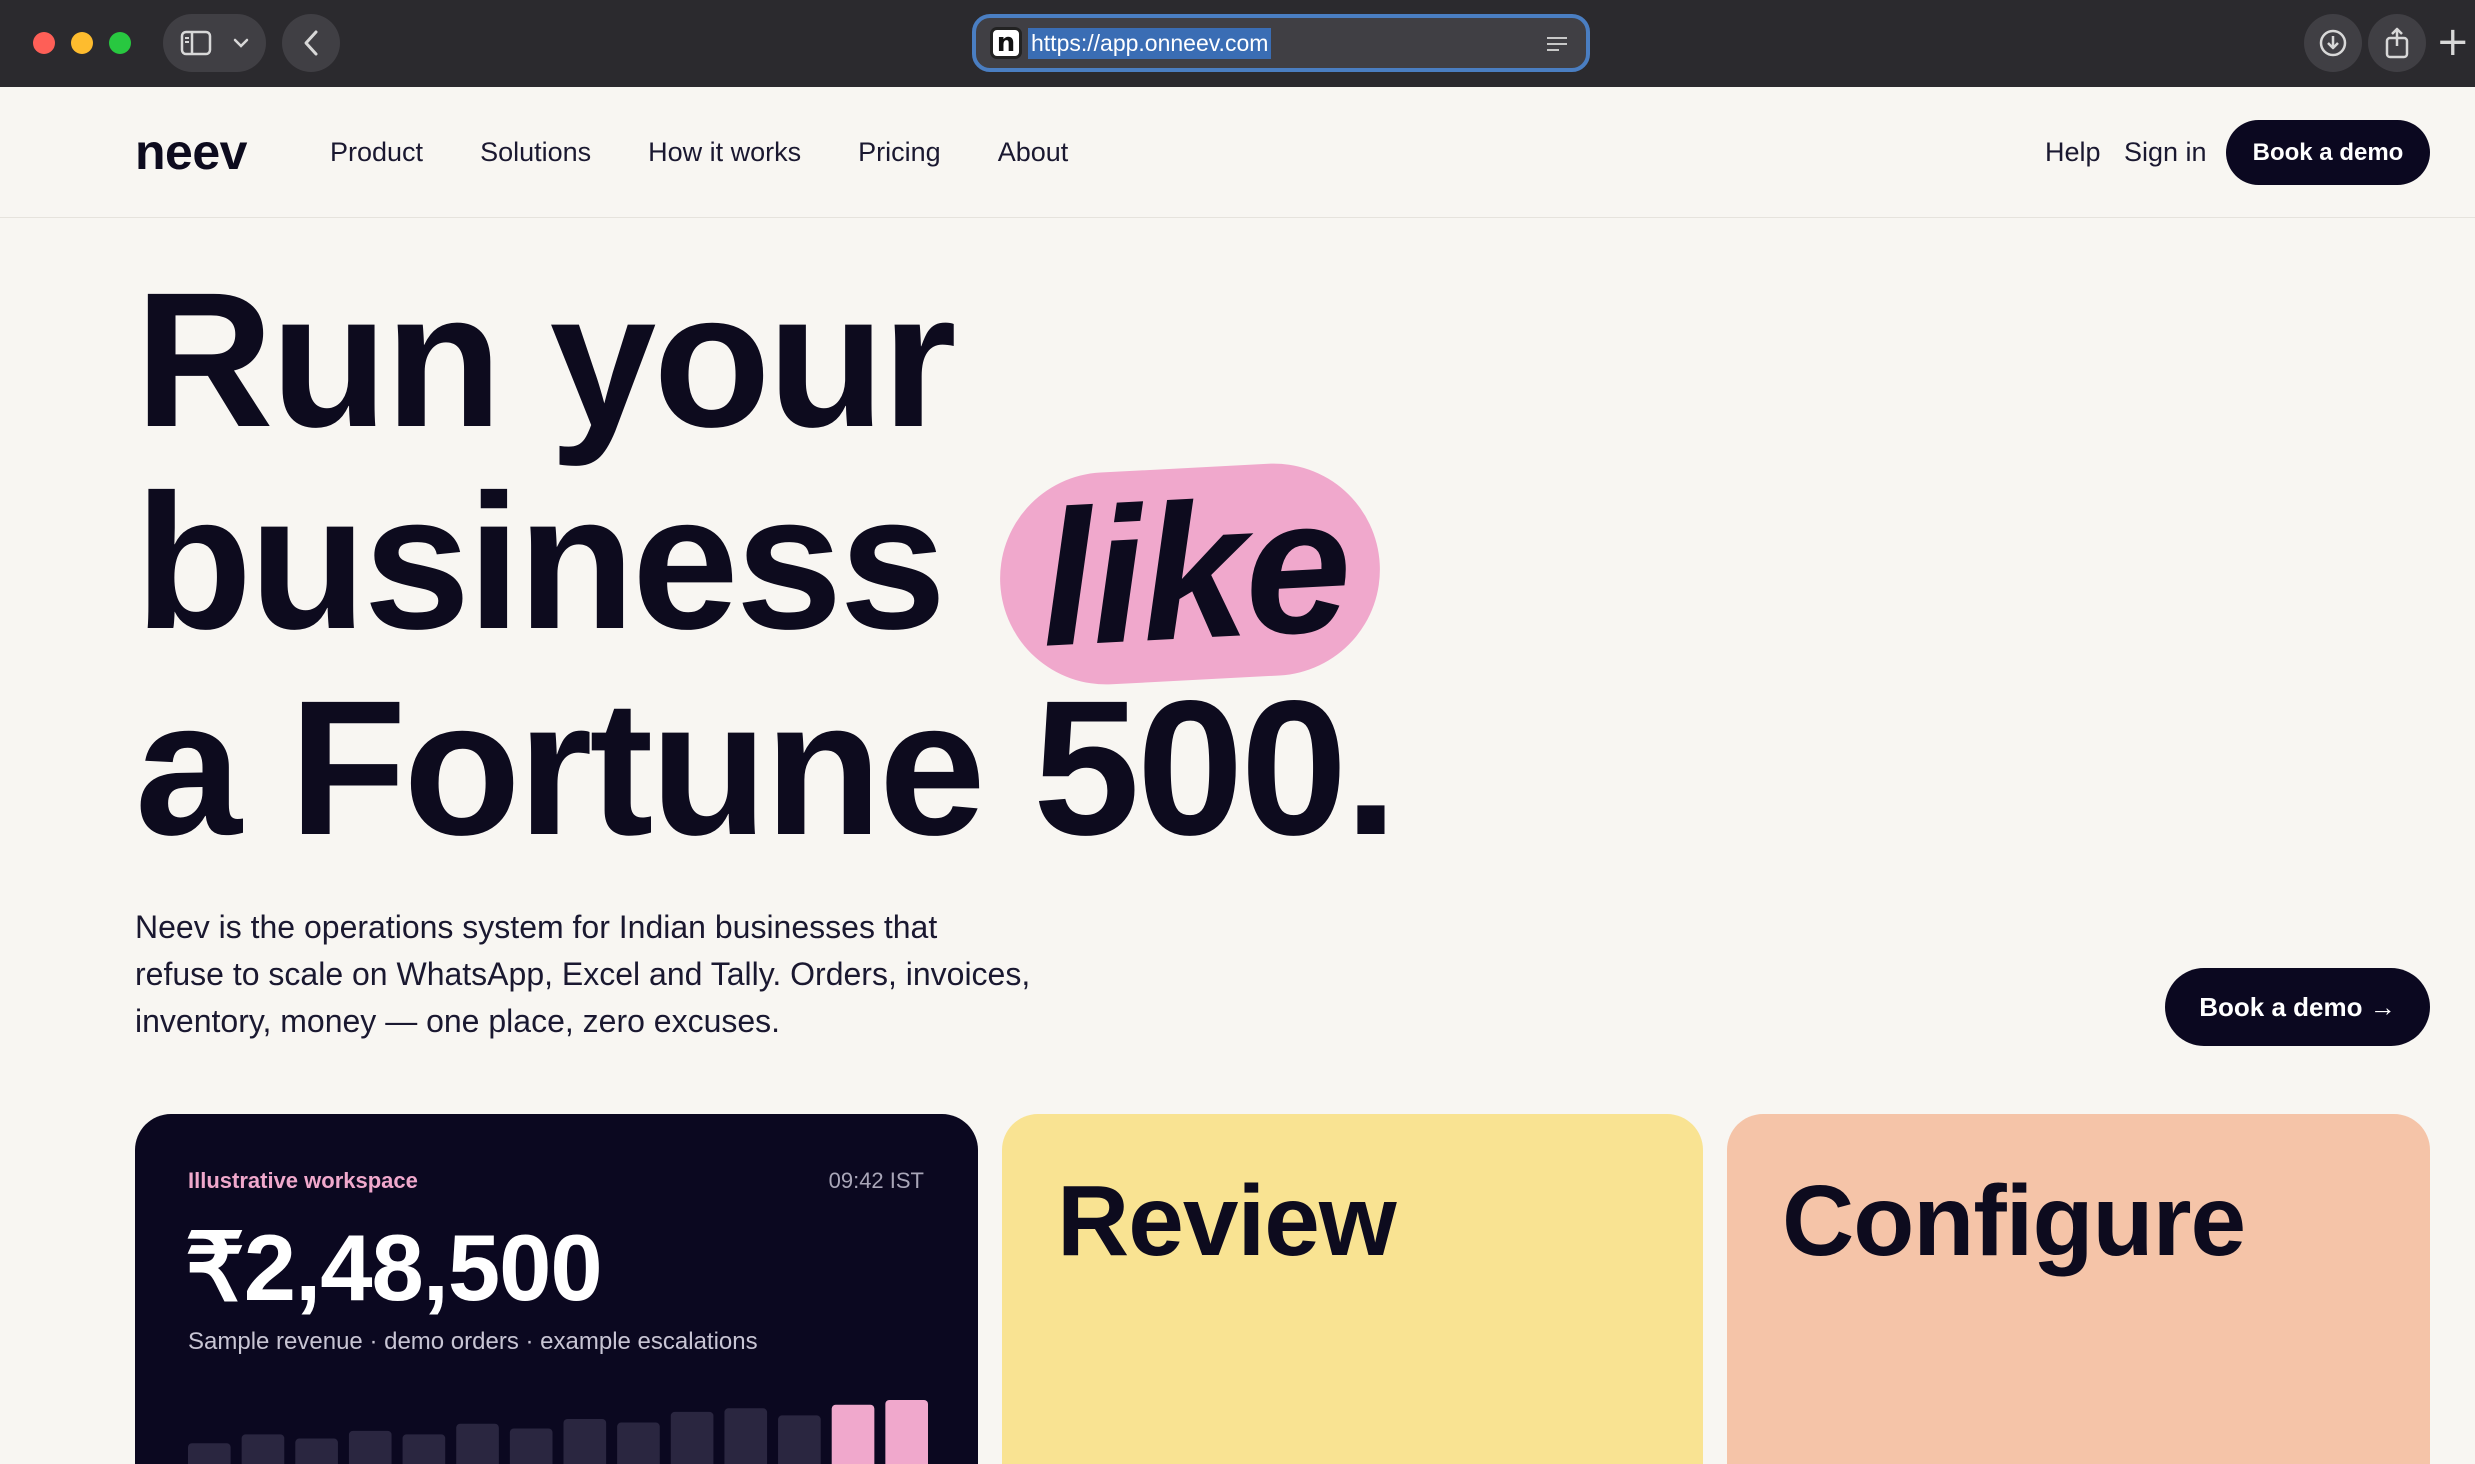 The height and width of the screenshot is (1464, 2475). What do you see at coordinates (899, 152) in the screenshot?
I see `nav-pricing: Pricing` at bounding box center [899, 152].